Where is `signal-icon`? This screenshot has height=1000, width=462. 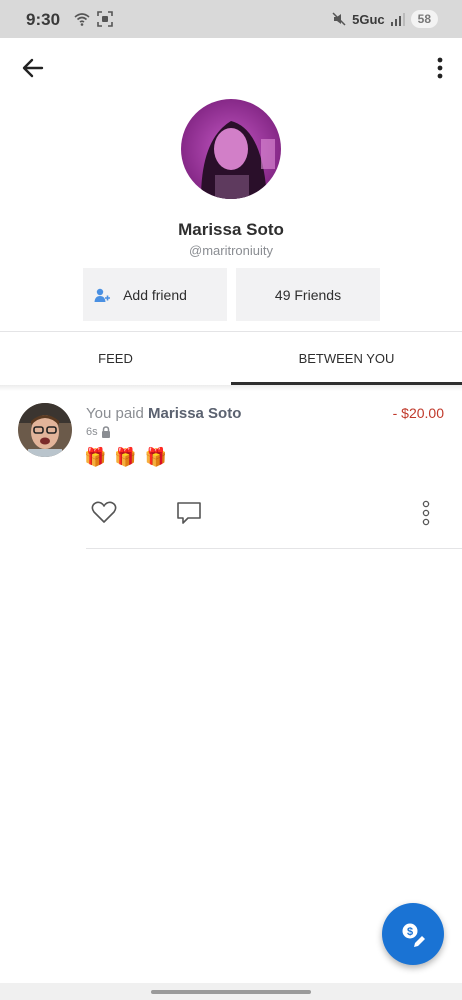
signal-icon is located at coordinates (397, 19).